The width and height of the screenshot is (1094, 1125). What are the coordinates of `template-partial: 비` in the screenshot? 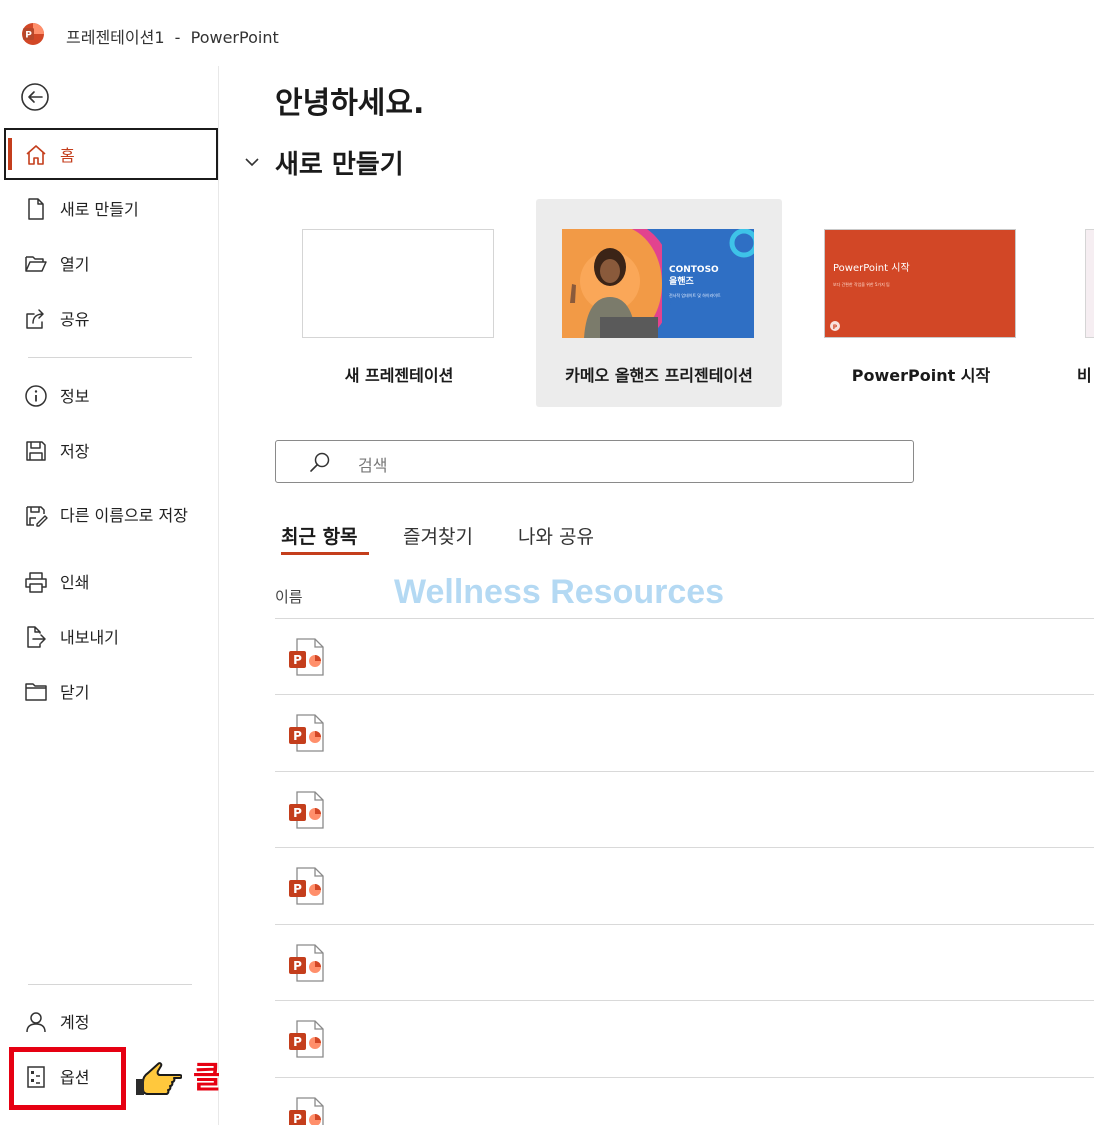 It's located at (1084, 303).